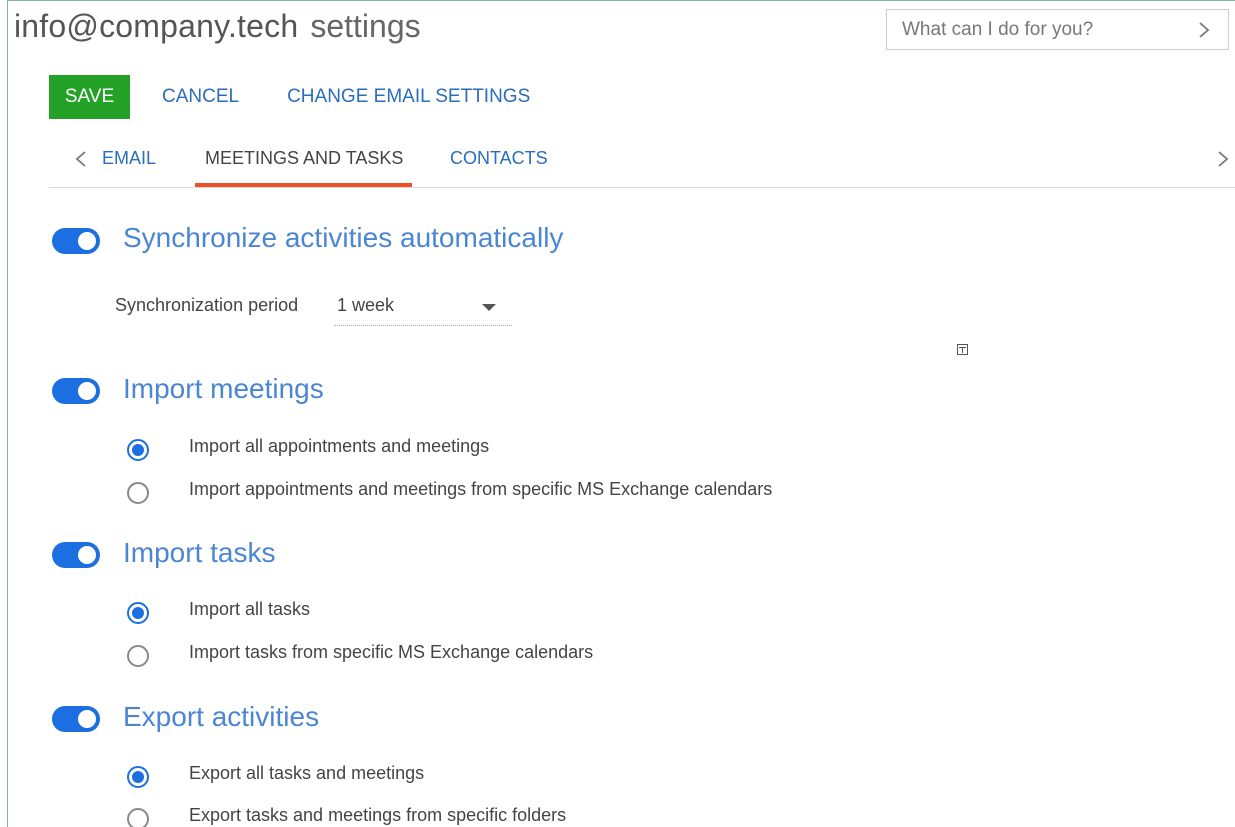 Image resolution: width=1235 pixels, height=827 pixels. I want to click on search-input, so click(1042, 29).